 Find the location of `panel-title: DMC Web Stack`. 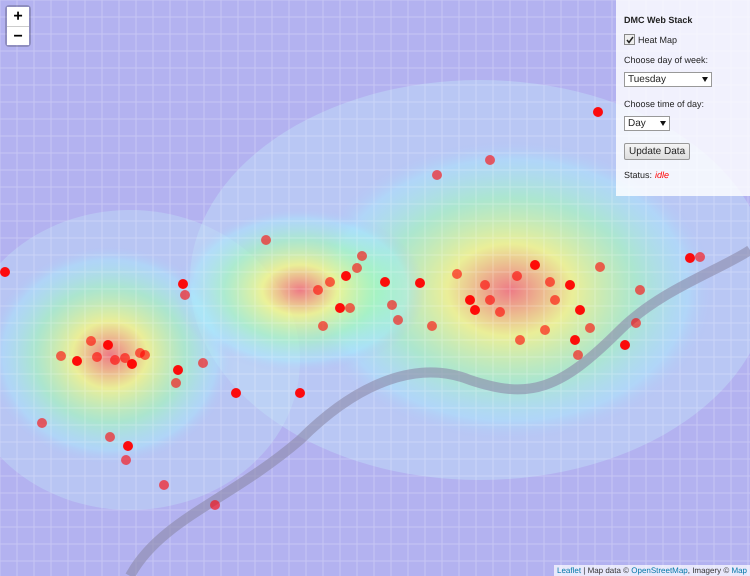

panel-title: DMC Web Stack is located at coordinates (658, 20).